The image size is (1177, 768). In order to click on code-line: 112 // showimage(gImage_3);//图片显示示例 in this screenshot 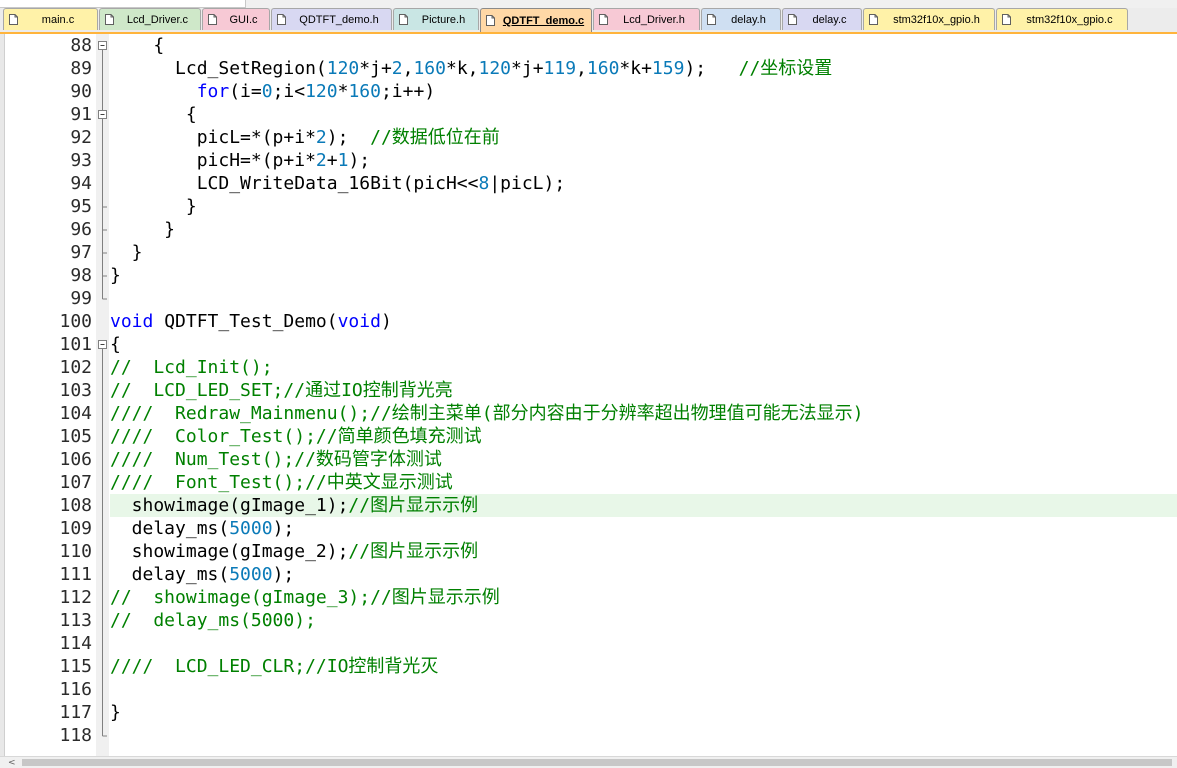, I will do `click(588, 597)`.